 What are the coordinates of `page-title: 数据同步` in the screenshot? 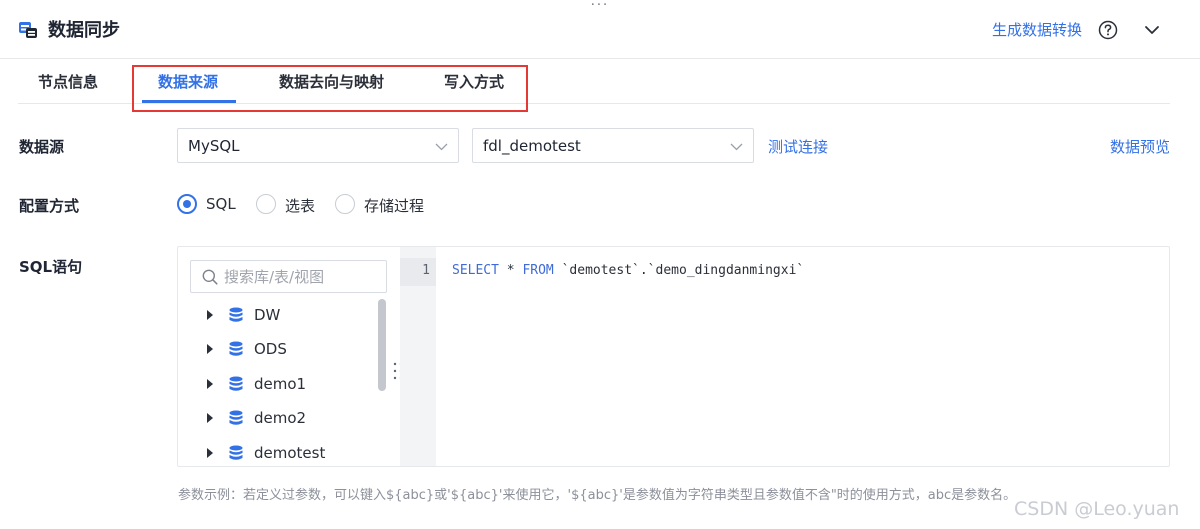 It's located at (84, 30).